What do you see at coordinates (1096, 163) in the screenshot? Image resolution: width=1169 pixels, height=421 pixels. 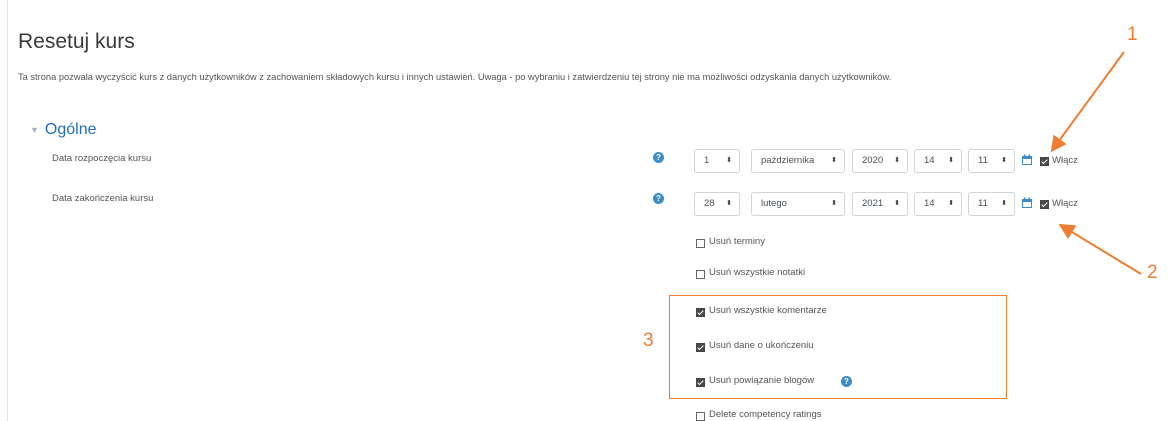 I see `annotation-arrows` at bounding box center [1096, 163].